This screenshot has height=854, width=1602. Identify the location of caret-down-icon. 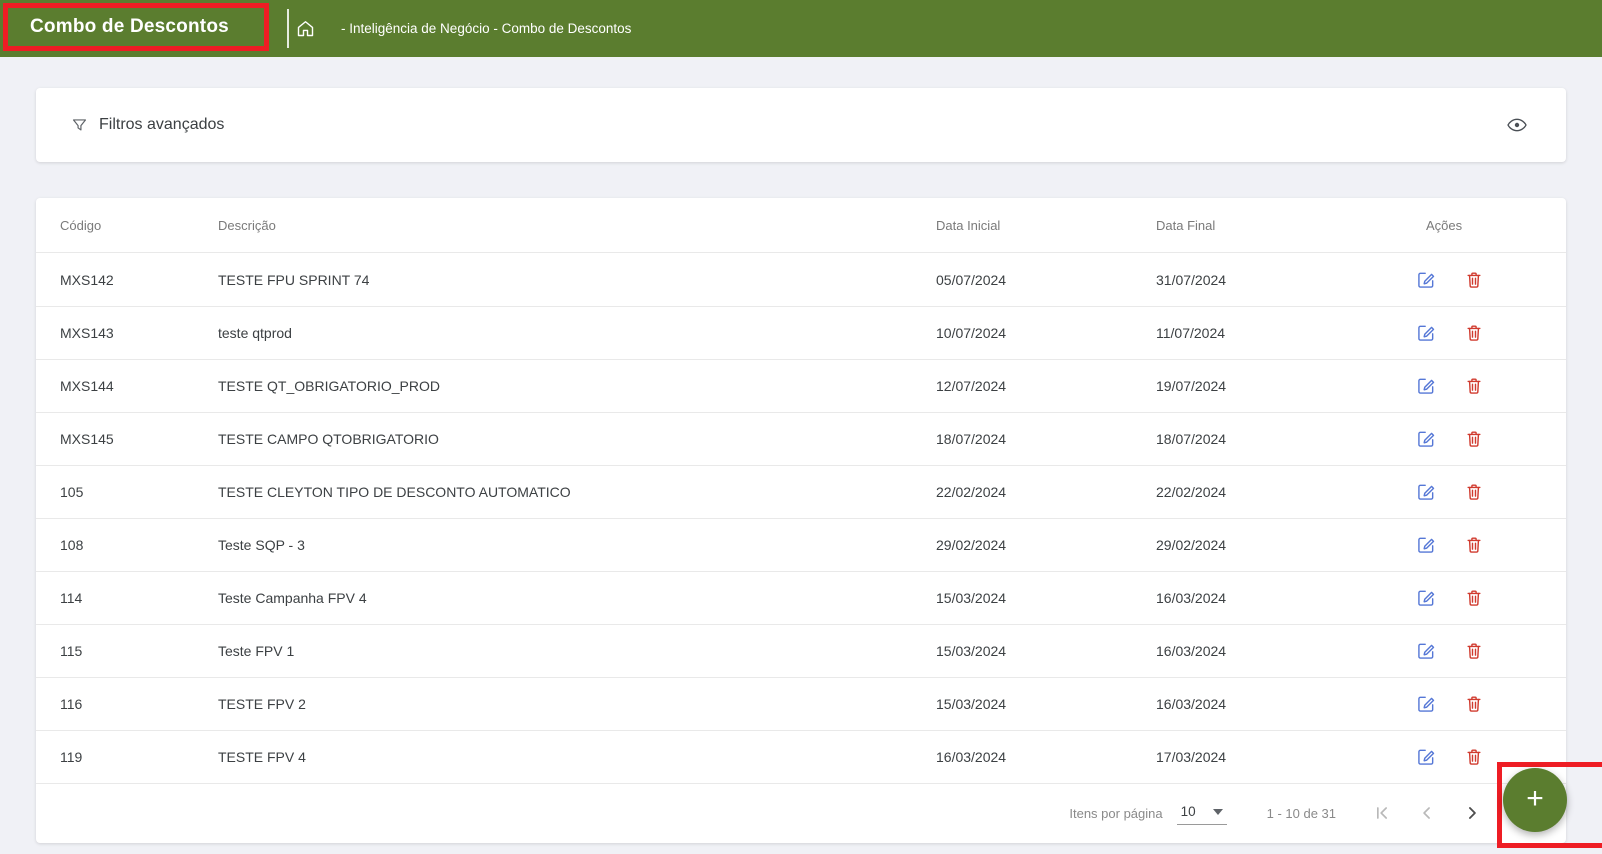
(1217, 812).